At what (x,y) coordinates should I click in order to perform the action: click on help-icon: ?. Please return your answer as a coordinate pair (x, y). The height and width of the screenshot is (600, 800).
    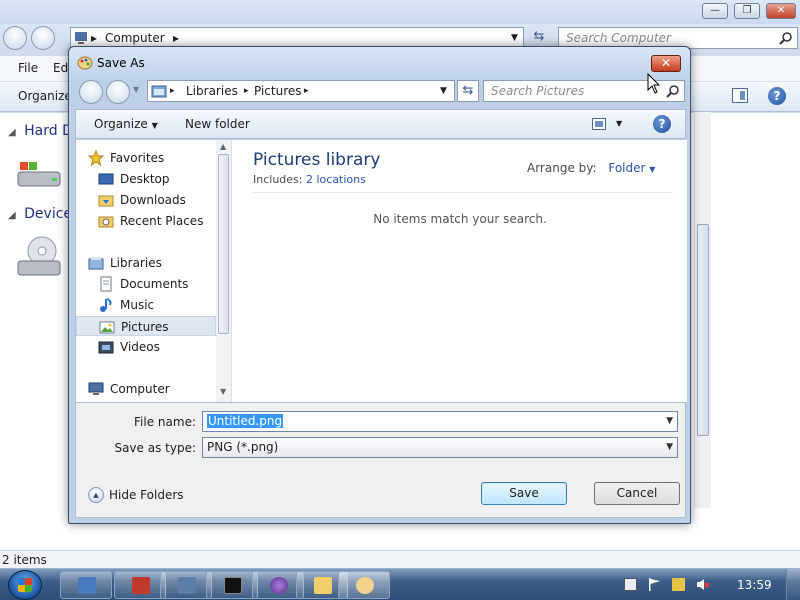
    Looking at the image, I should click on (662, 124).